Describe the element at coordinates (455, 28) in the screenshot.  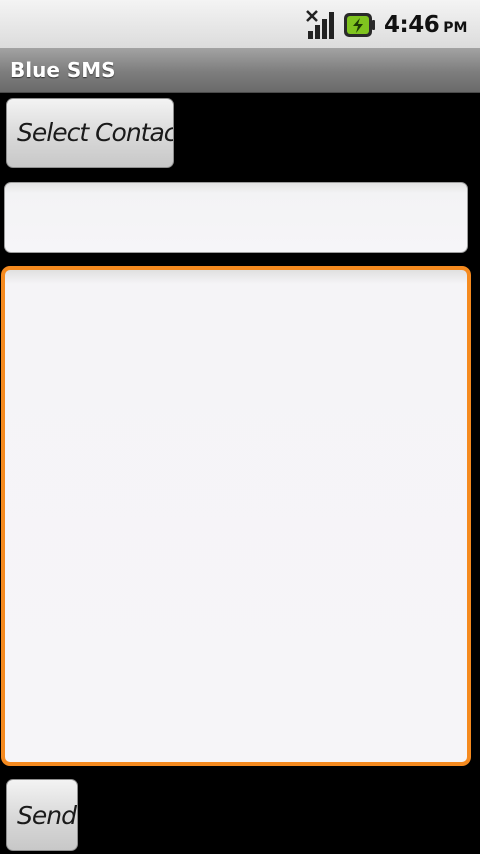
I see `clock-ampm: PM` at that location.